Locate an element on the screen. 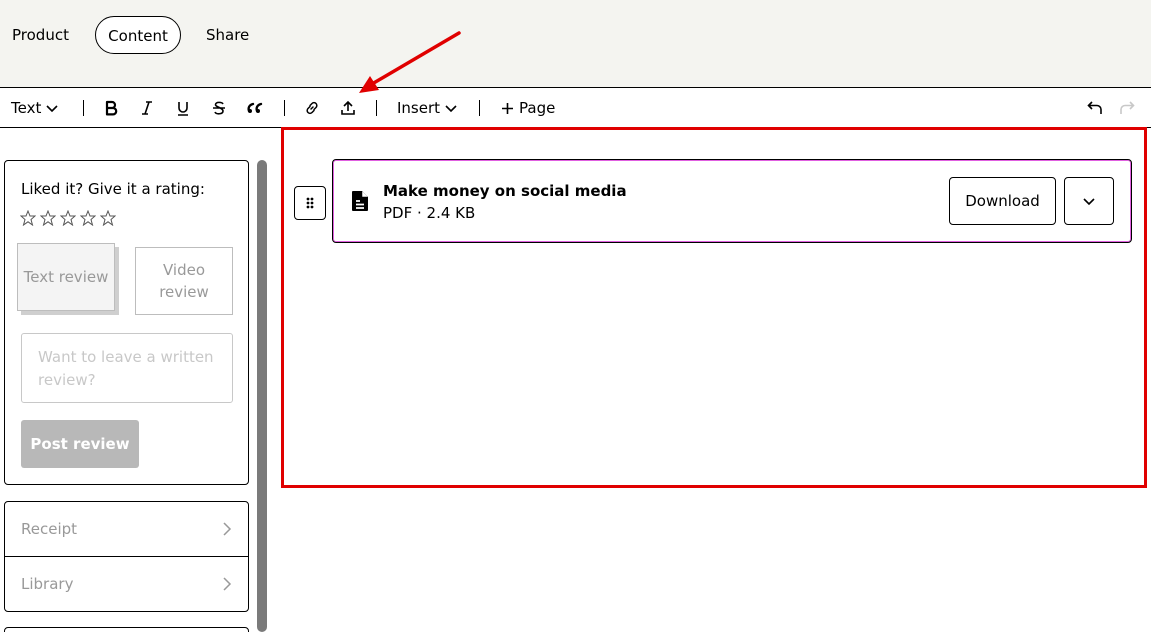 This screenshot has width=1151, height=632. add-page-button: Page is located at coordinates (528, 108).